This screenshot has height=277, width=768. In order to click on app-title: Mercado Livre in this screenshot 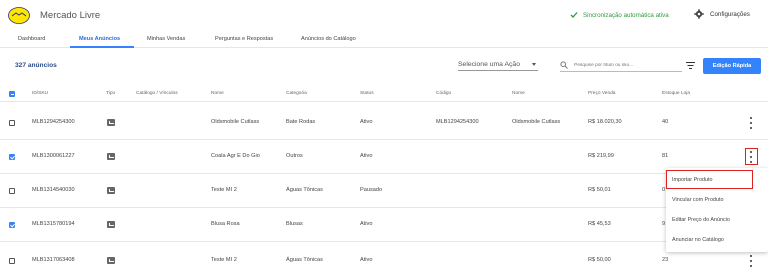, I will do `click(70, 15)`.